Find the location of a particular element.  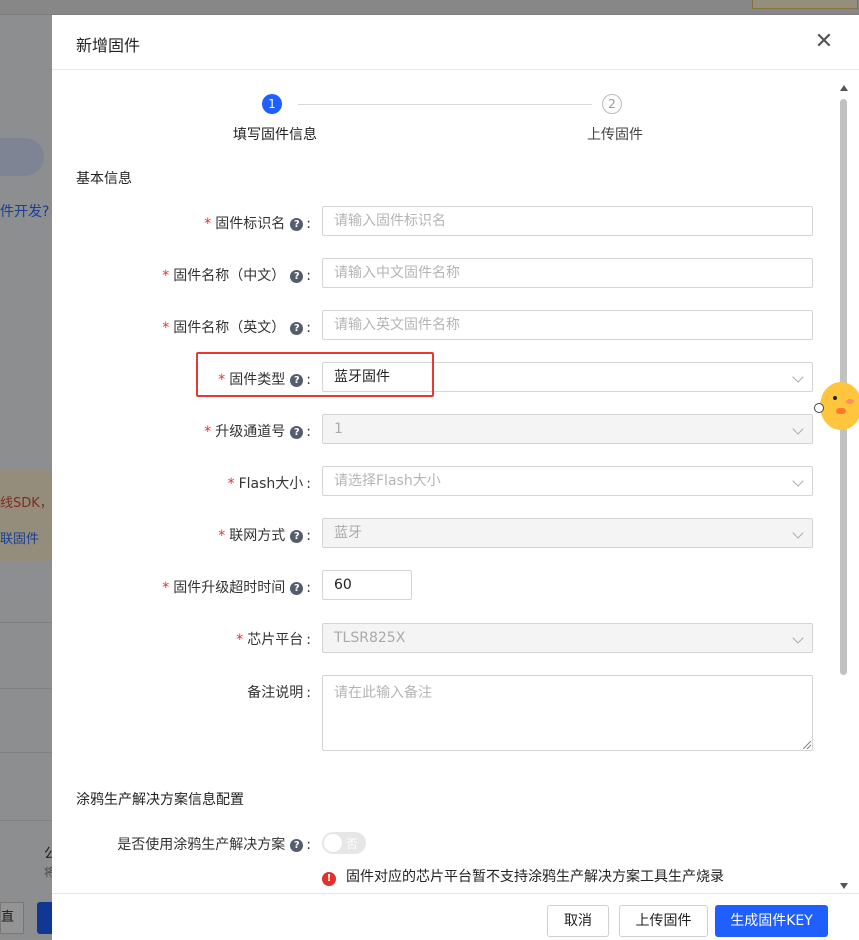

platform-warning: ! 固件对应的芯片平台暂不支持涂鸦生产解决方案工具生产烧录 is located at coordinates (523, 876).